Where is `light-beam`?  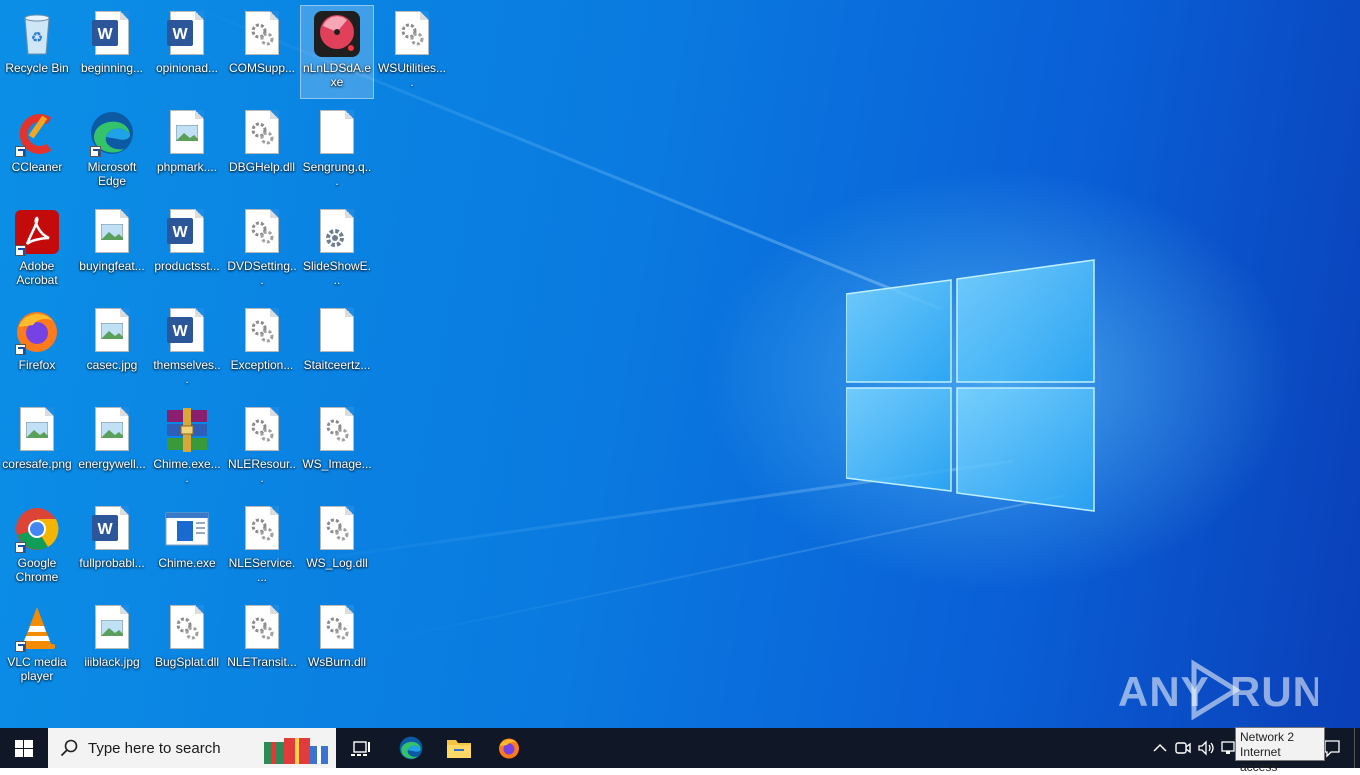 light-beam is located at coordinates (722, 568).